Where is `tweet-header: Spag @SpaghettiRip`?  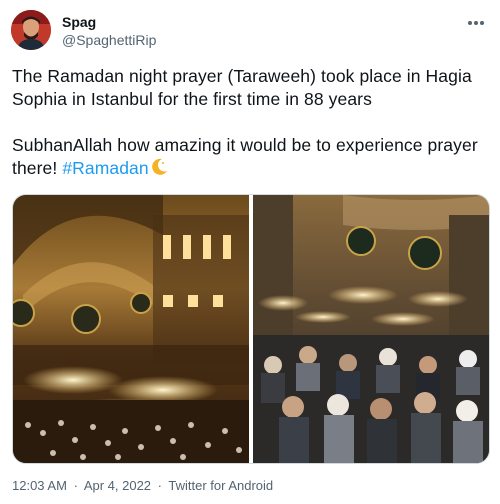 tweet-header: Spag @SpaghettiRip is located at coordinates (250, 32).